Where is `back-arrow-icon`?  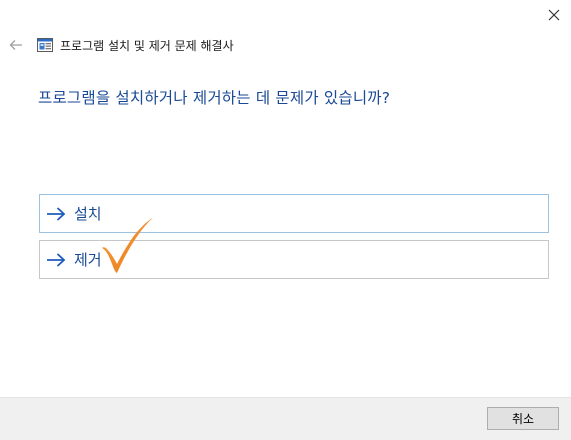
back-arrow-icon is located at coordinates (15, 45).